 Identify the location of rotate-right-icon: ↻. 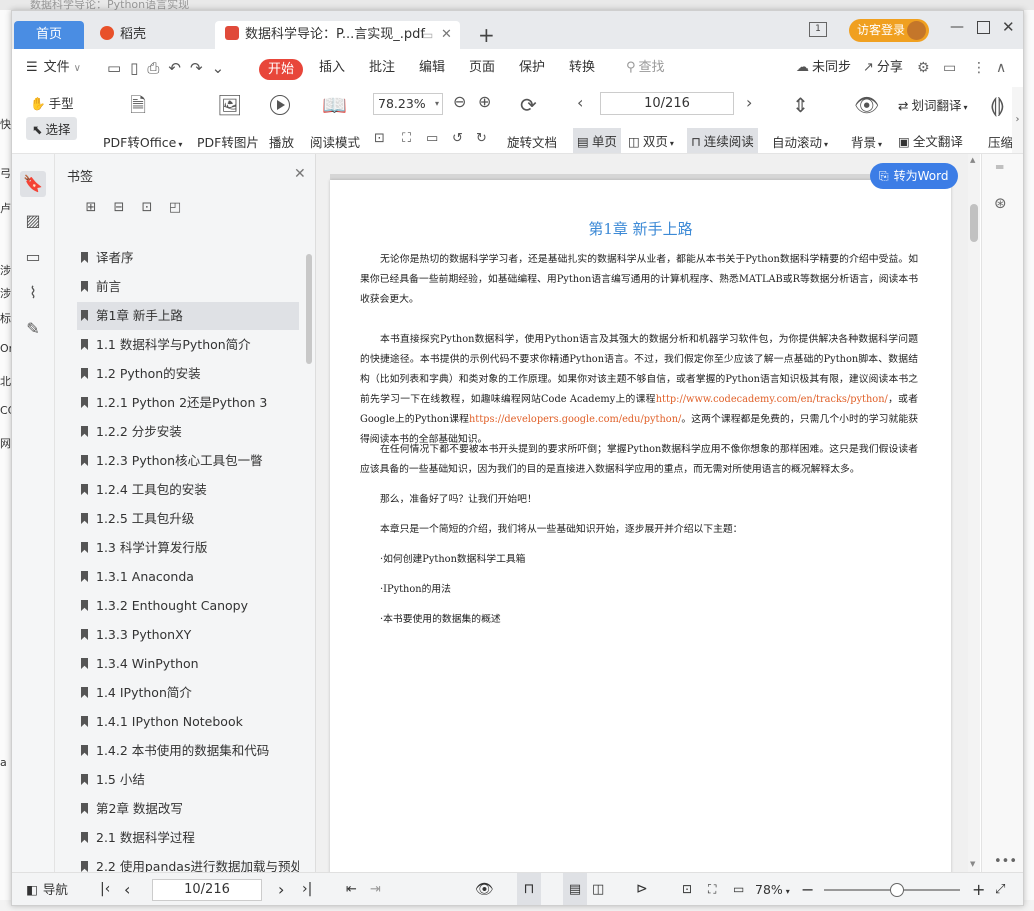
(481, 139).